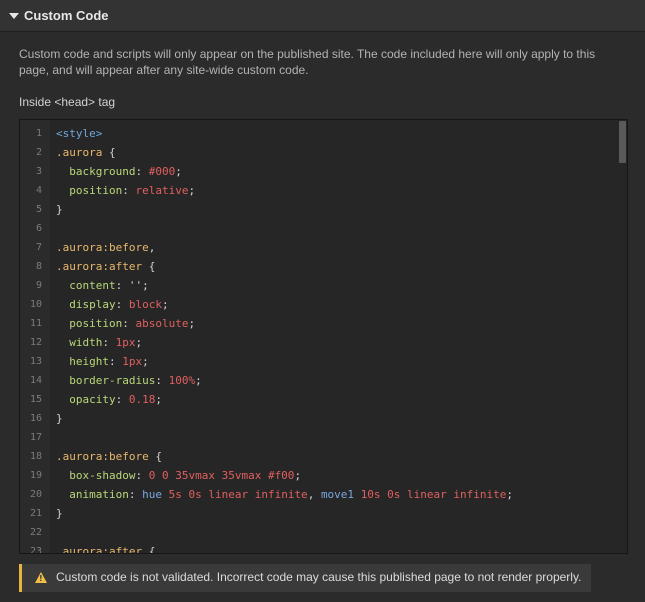 The image size is (645, 602). Describe the element at coordinates (315, 266) in the screenshot. I see `code-line: 8 .aurora:after {` at that location.